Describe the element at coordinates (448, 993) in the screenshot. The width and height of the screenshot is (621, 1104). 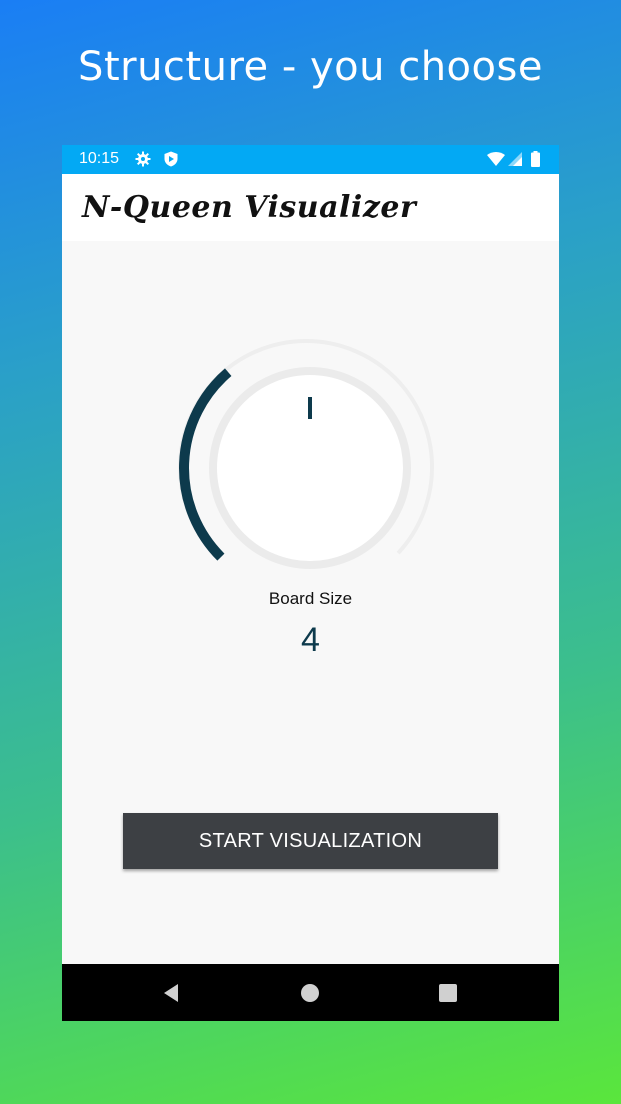
I see `recents-icon` at that location.